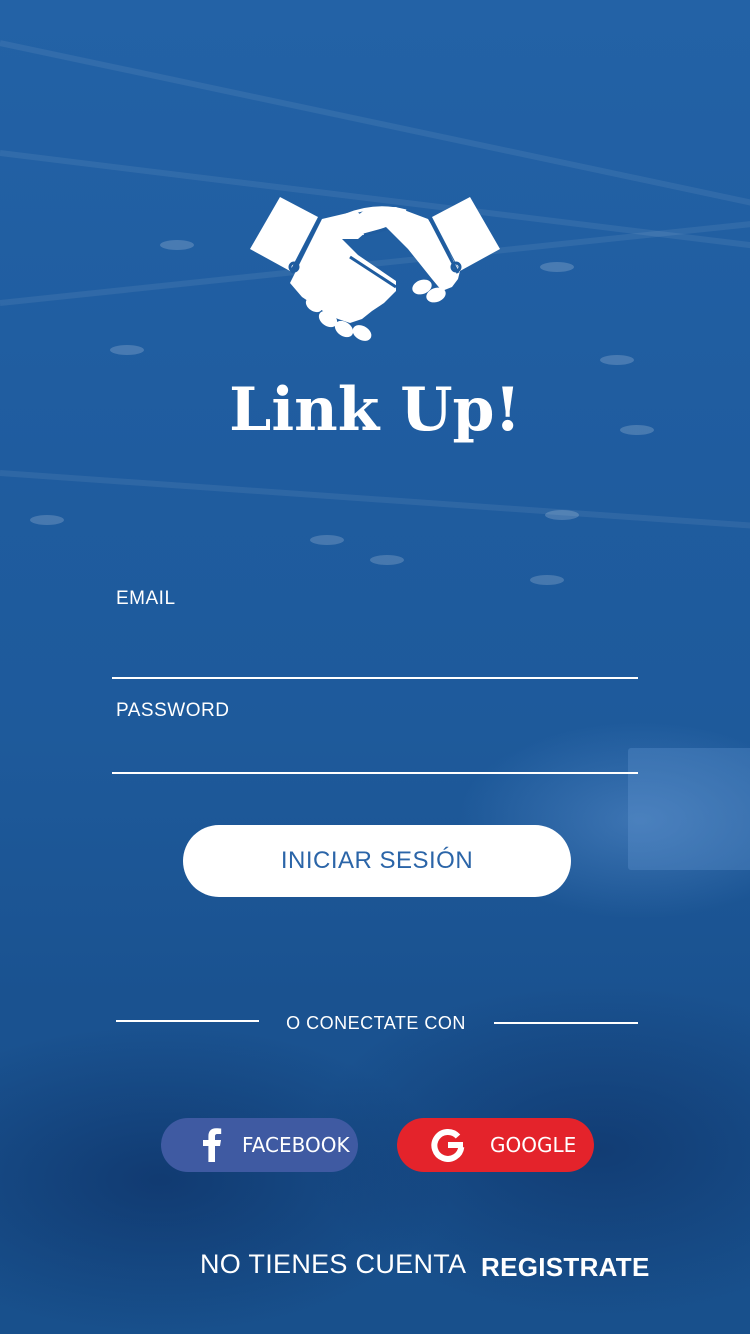 This screenshot has height=1334, width=750. I want to click on password-underline, so click(375, 773).